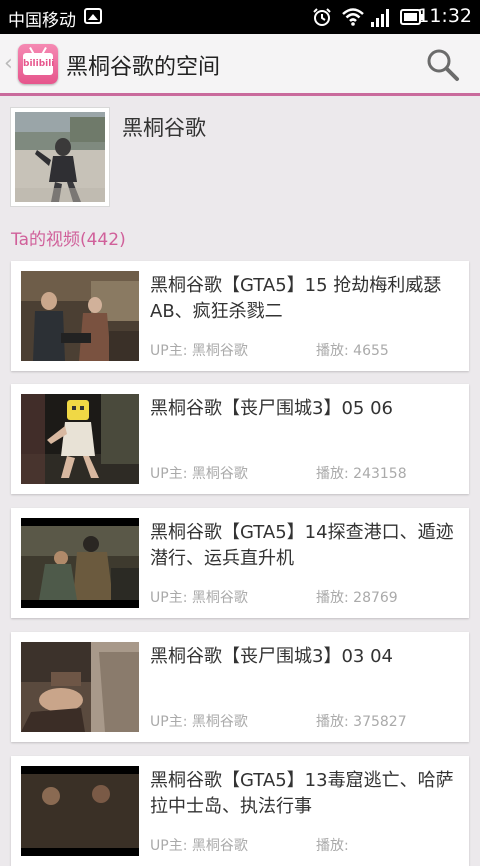 This screenshot has width=480, height=866. What do you see at coordinates (322, 17) in the screenshot?
I see `alarm-icon` at bounding box center [322, 17].